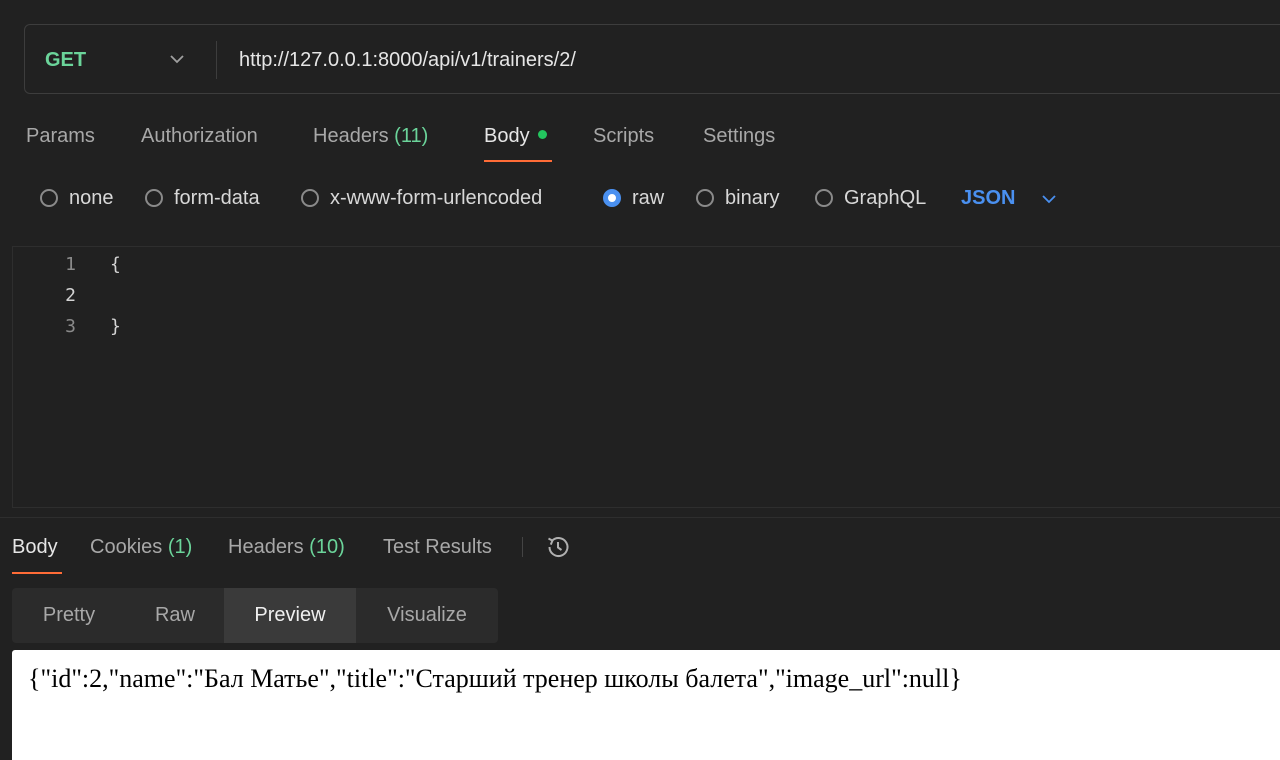 This screenshot has width=1280, height=760. Describe the element at coordinates (70, 326) in the screenshot. I see `line-number: 3` at that location.